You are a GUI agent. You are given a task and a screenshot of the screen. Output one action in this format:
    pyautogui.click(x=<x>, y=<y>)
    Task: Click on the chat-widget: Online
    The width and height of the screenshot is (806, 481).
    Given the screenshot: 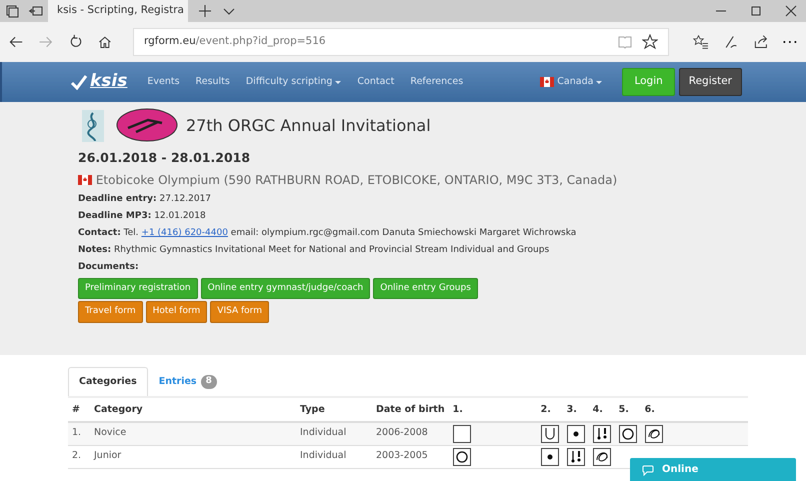 What is the action you would take?
    pyautogui.click(x=713, y=469)
    